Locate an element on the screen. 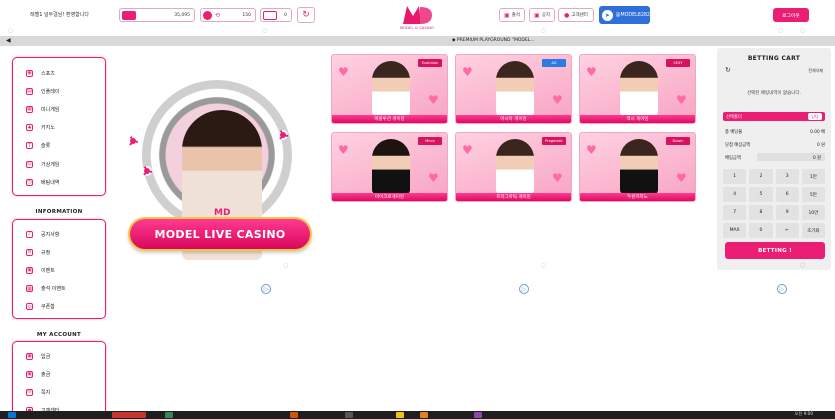 The image size is (835, 419). game-card-micro: ♥ ♥ Micro 마이크로게이밍 is located at coordinates (389, 167).